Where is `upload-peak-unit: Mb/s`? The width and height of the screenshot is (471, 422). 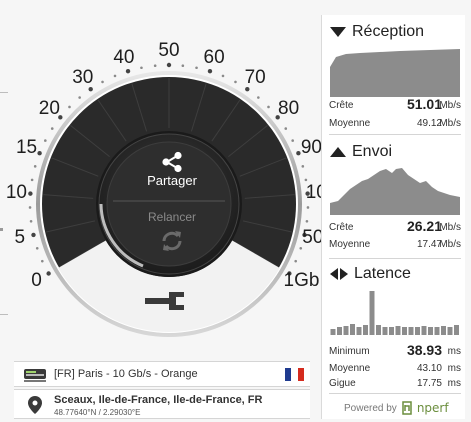 upload-peak-unit: Mb/s is located at coordinates (450, 227).